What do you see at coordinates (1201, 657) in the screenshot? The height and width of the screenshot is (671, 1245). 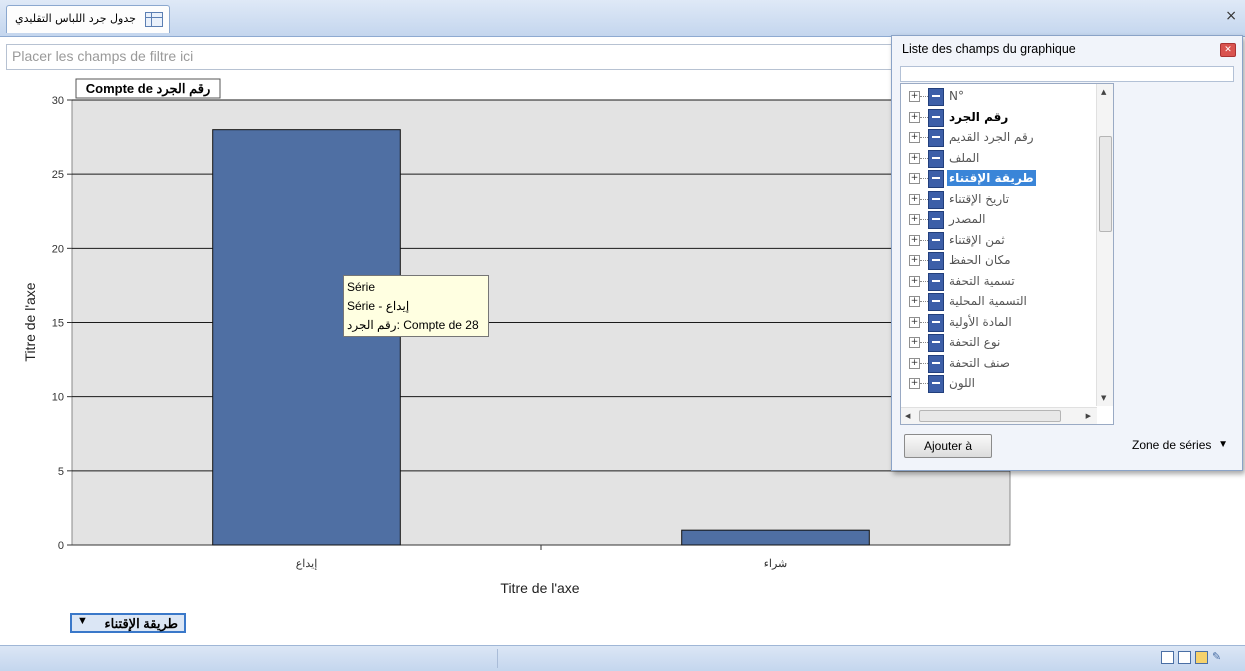 I see `pivot-chart-view-icon` at bounding box center [1201, 657].